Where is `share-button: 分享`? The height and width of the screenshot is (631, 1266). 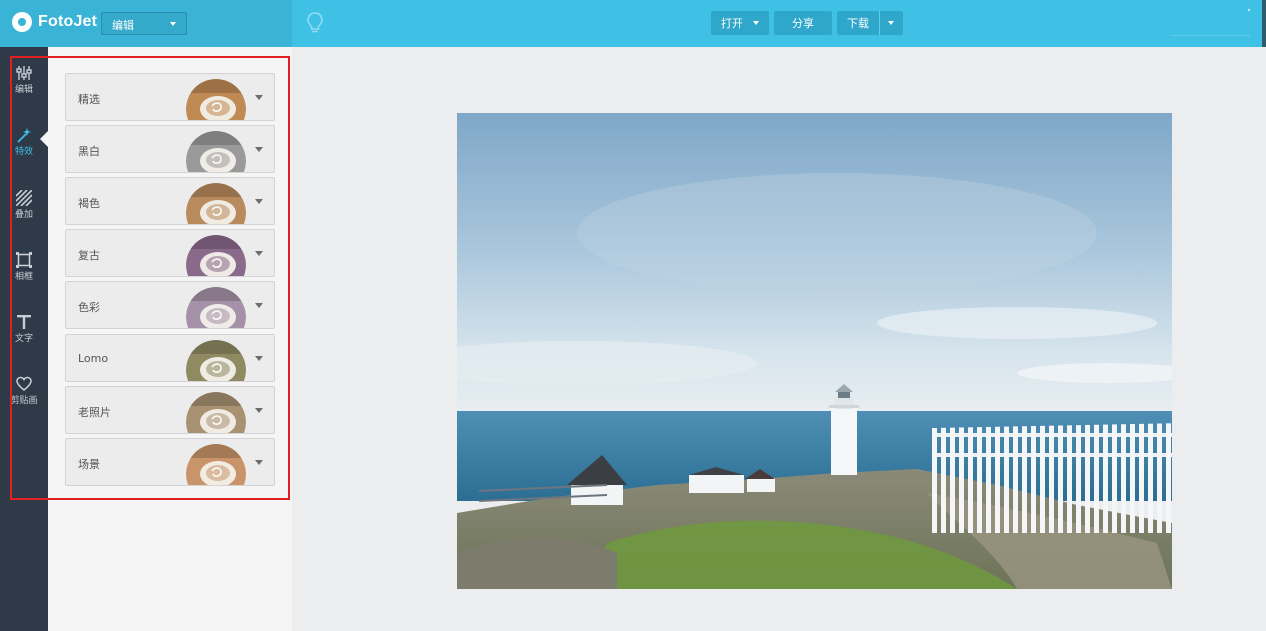 share-button: 分享 is located at coordinates (803, 23).